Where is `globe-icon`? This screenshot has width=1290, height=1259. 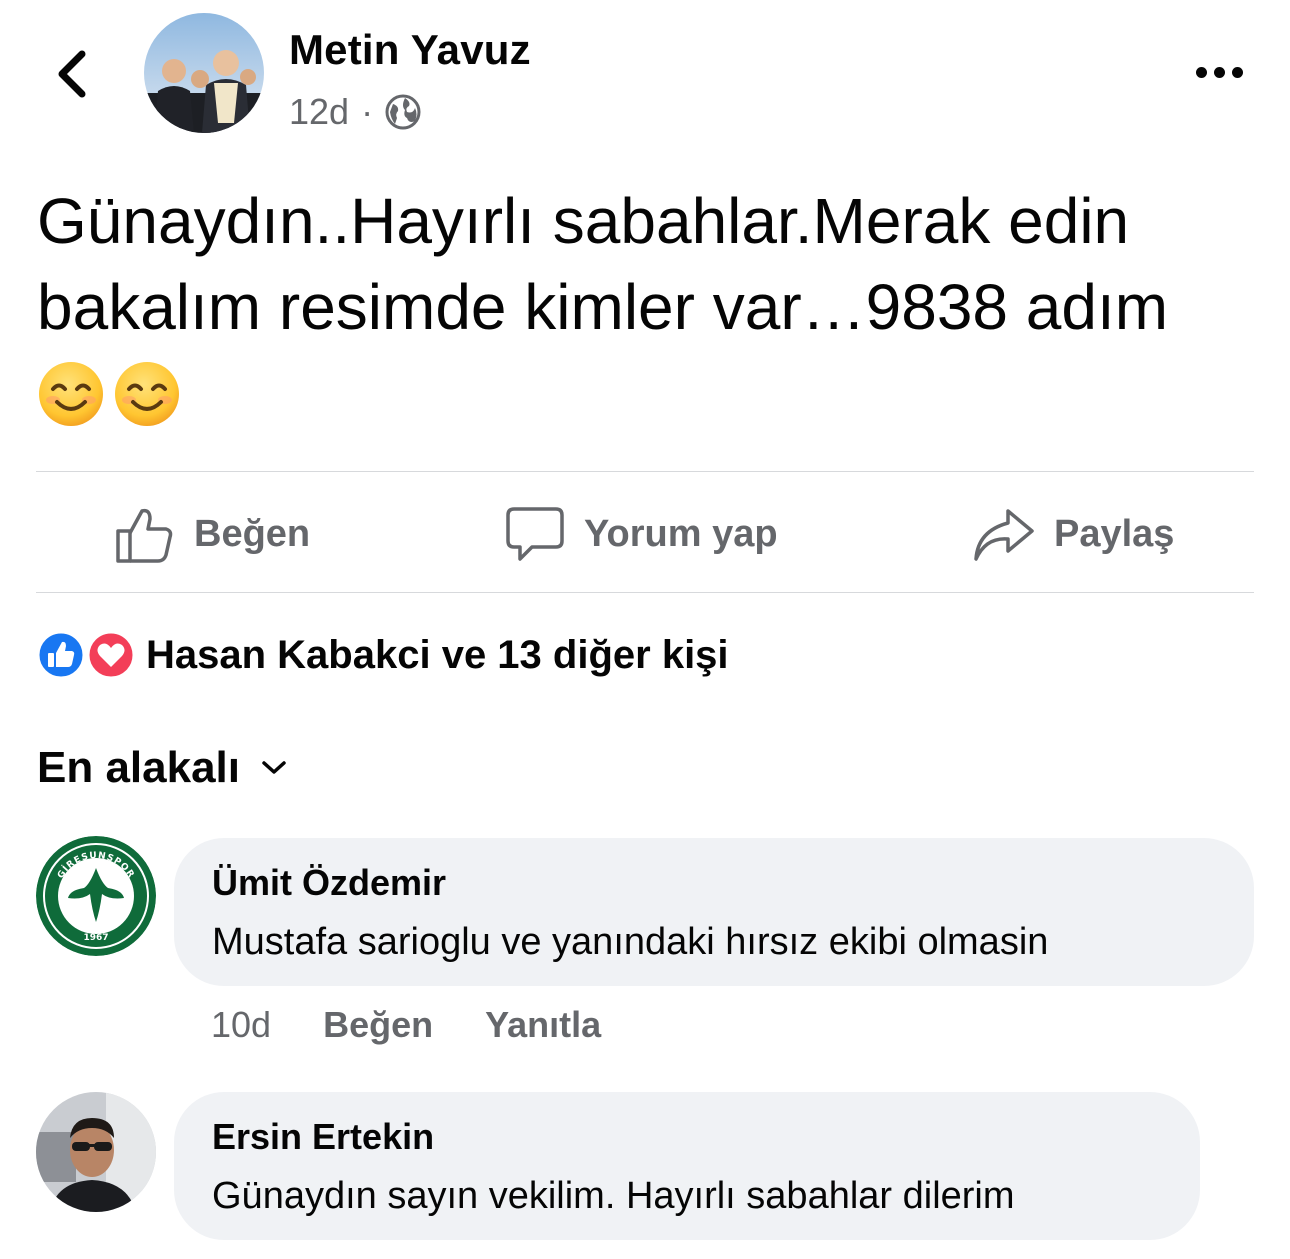
globe-icon is located at coordinates (403, 112).